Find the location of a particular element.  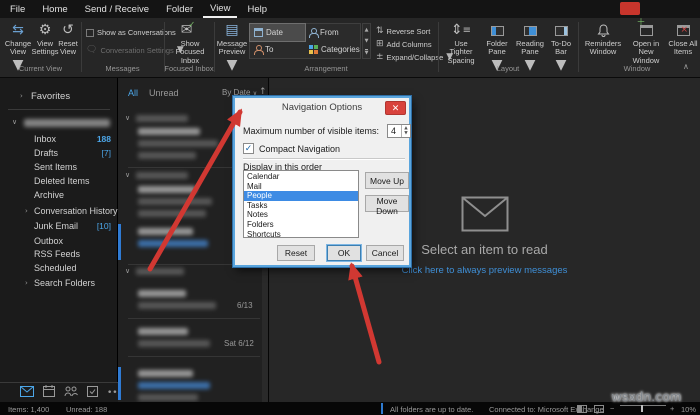

list-item-tasks: Tasks is located at coordinates (301, 206).